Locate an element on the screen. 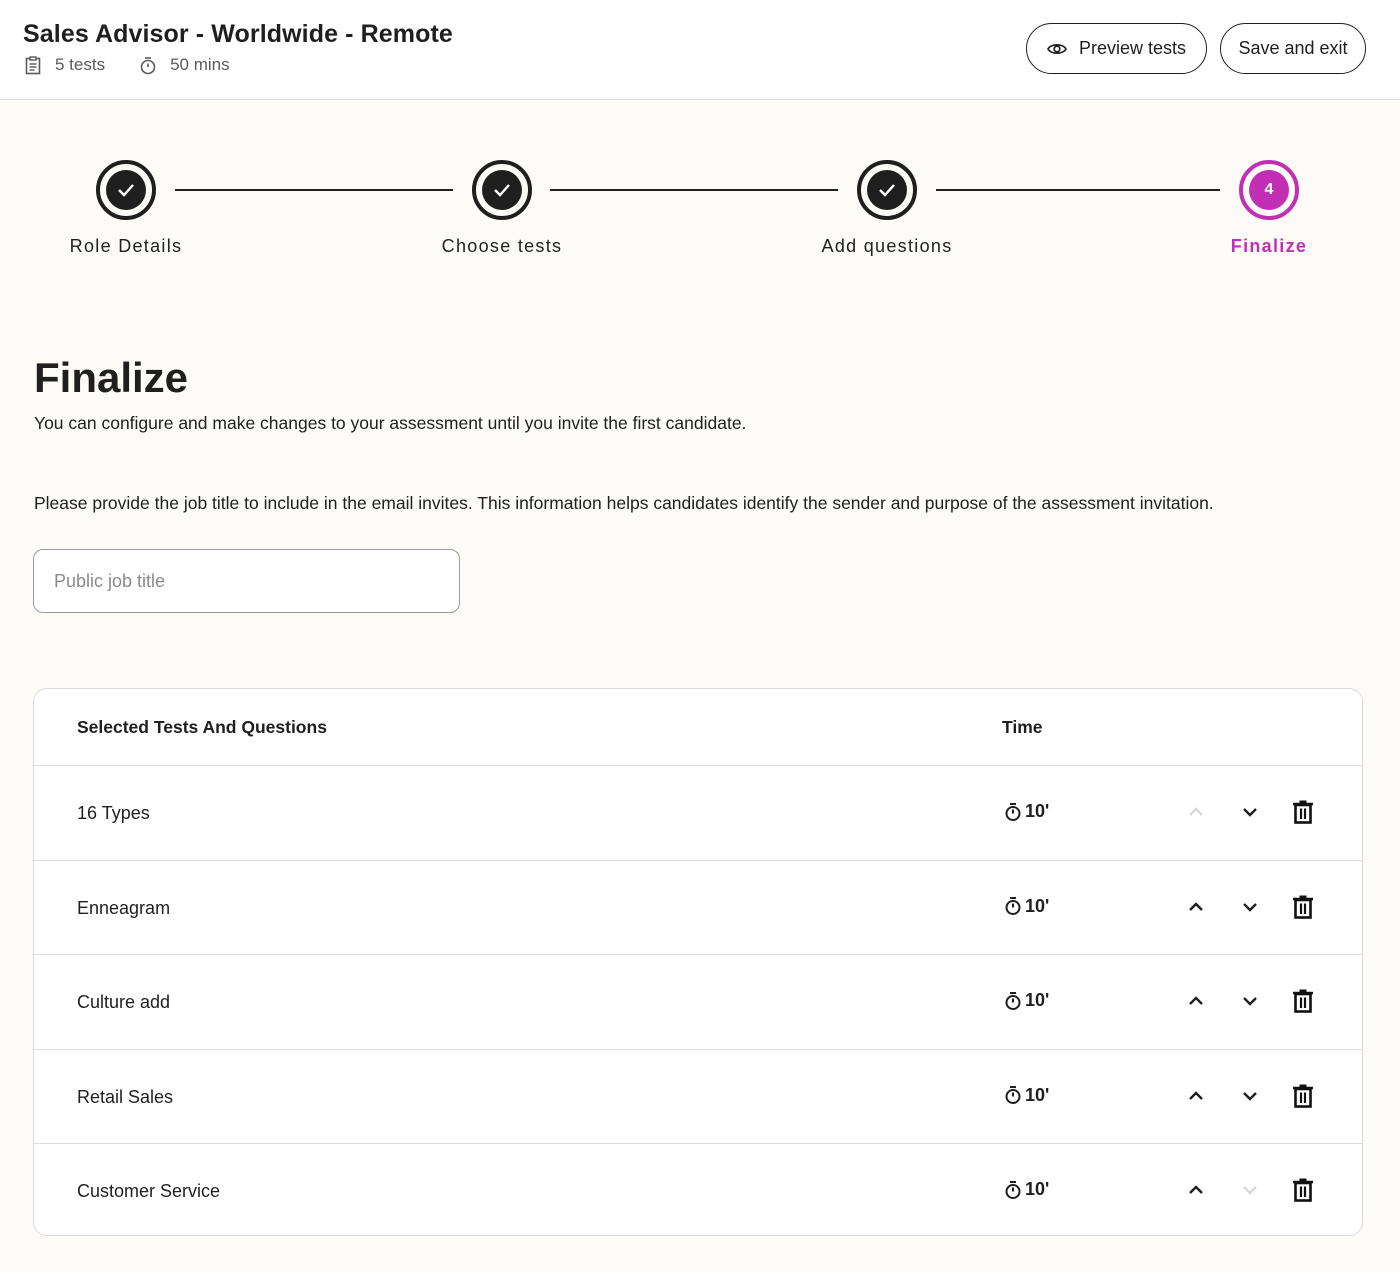 The image size is (1400, 1272). test-name: Culture add is located at coordinates (124, 1002).